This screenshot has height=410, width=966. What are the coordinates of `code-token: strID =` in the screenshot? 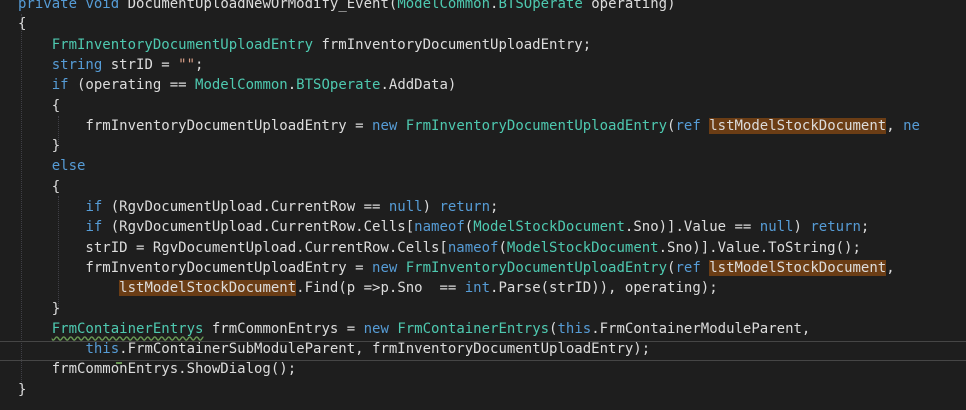 It's located at (140, 64).